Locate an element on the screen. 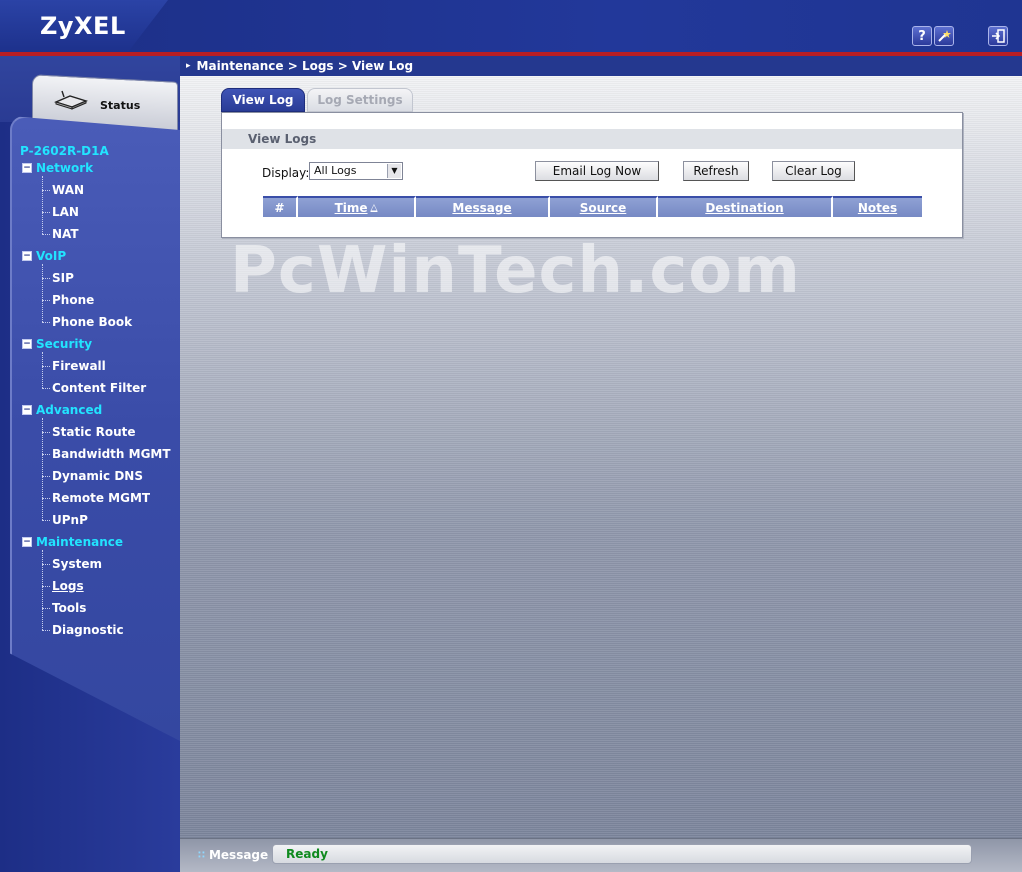 The image size is (1022, 872). nav-section-maintenance: − Maintenance is located at coordinates (72, 542).